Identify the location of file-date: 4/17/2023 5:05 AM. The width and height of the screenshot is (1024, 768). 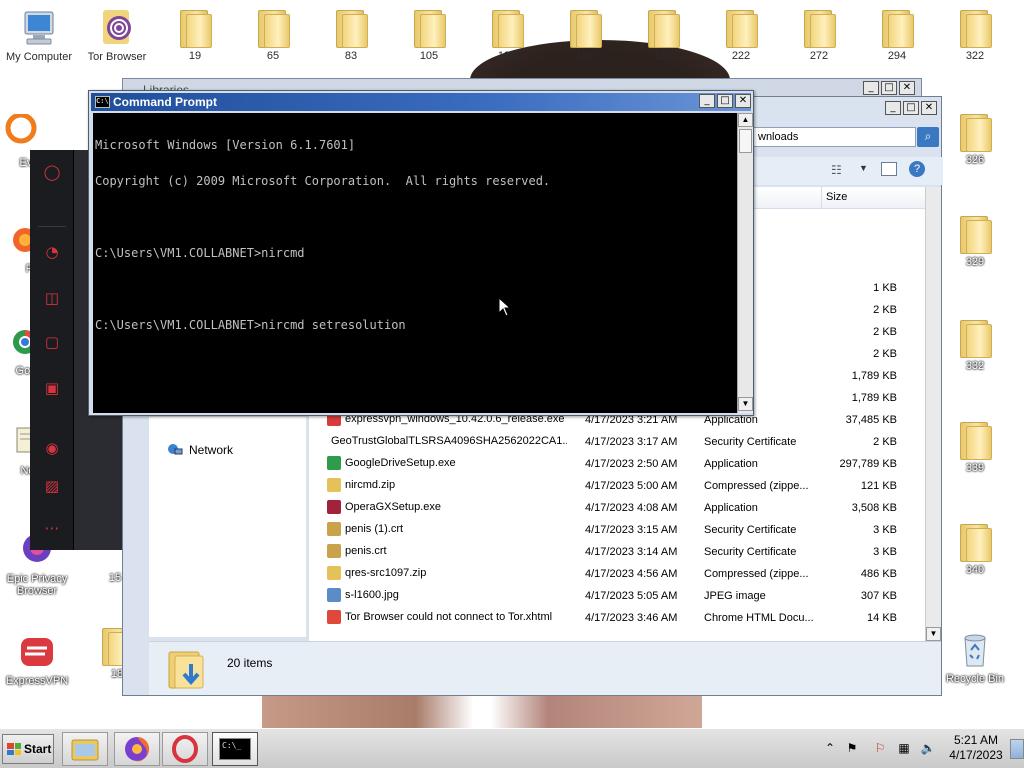
(631, 596).